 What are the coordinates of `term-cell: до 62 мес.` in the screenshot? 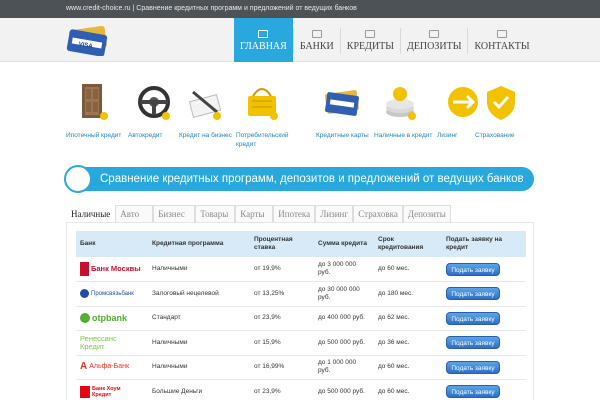 It's located at (408, 318).